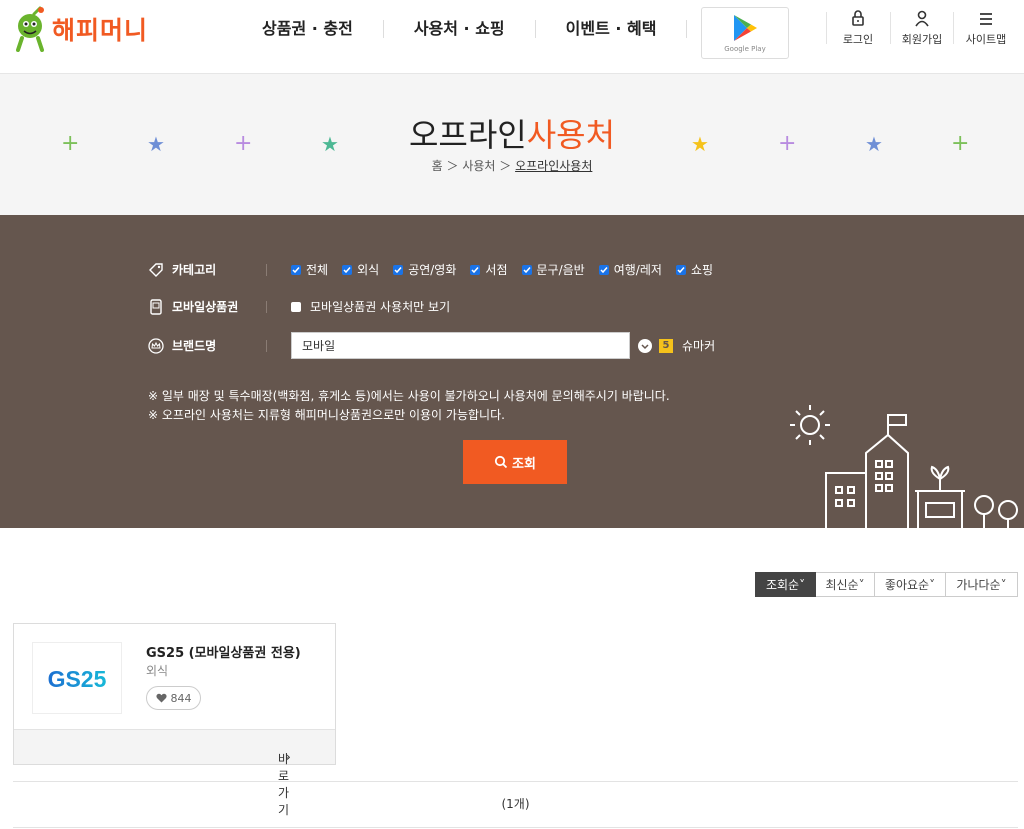  I want to click on store-link-bar: 바로가기 ›, so click(174, 773).